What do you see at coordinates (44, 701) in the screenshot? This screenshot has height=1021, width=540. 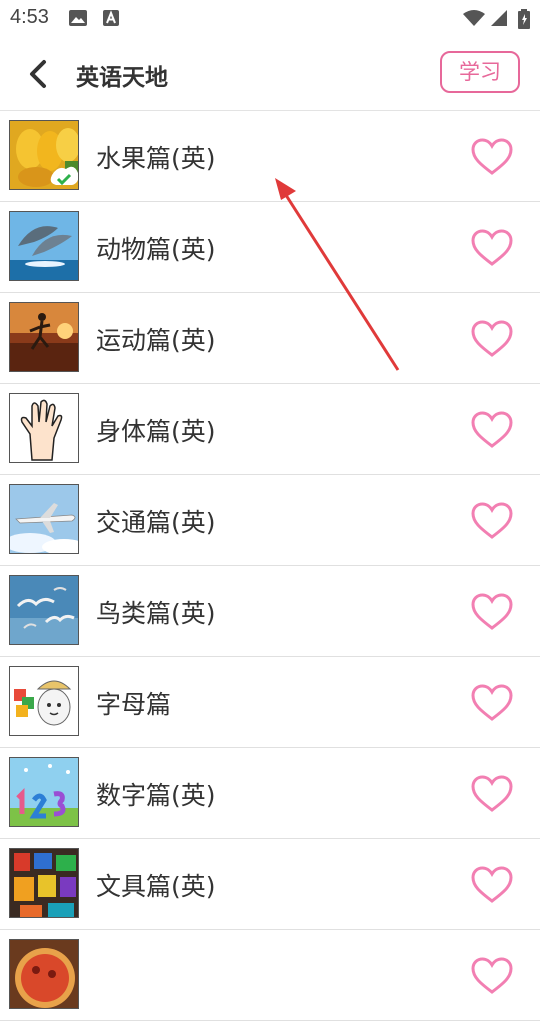 I see `alphabet-cartoon-icon` at bounding box center [44, 701].